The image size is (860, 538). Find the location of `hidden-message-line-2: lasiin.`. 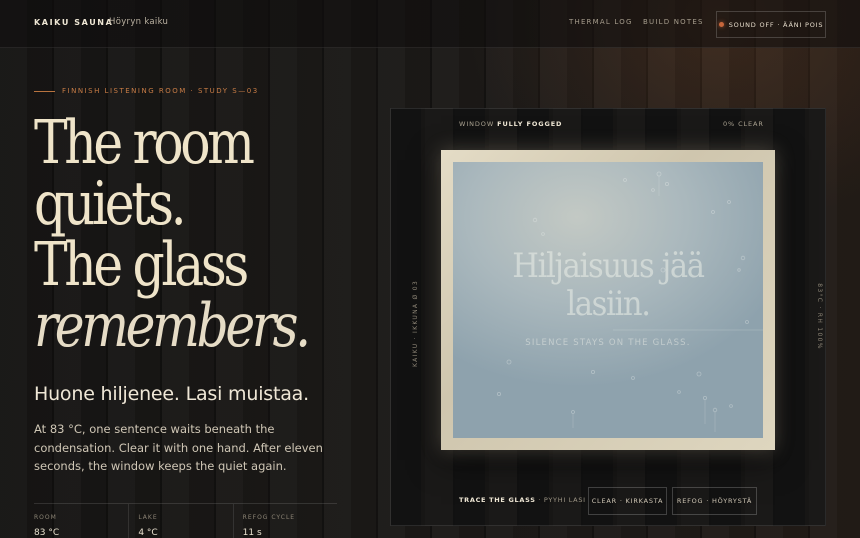

hidden-message-line-2: lasiin. is located at coordinates (608, 304).